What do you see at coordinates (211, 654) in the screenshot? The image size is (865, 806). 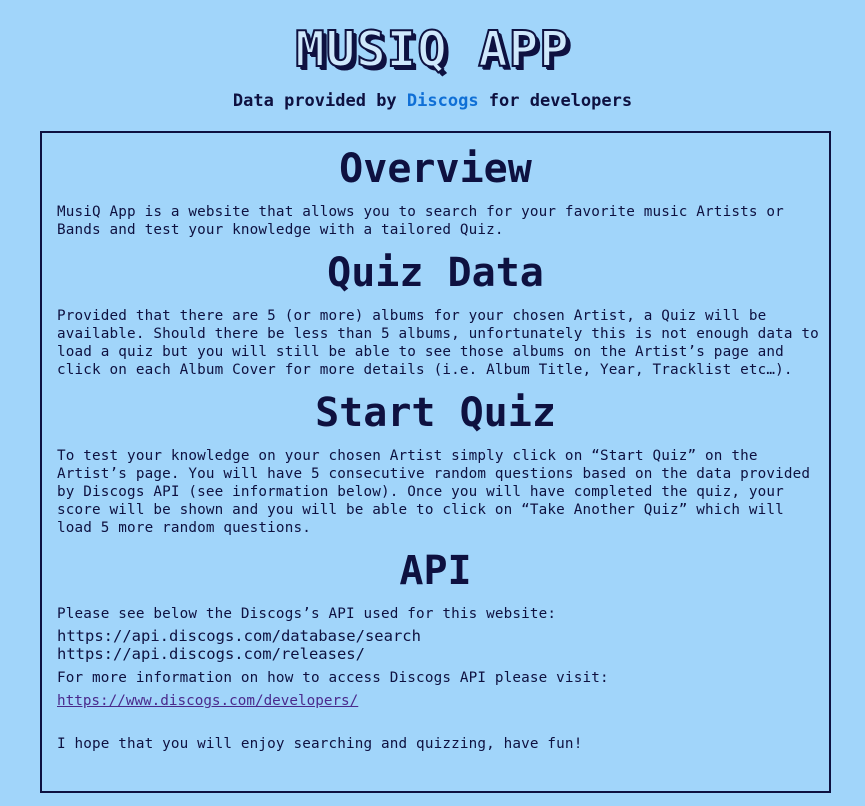 I see `api-endpoint-releases: https://api.discogs.com/releases/` at bounding box center [211, 654].